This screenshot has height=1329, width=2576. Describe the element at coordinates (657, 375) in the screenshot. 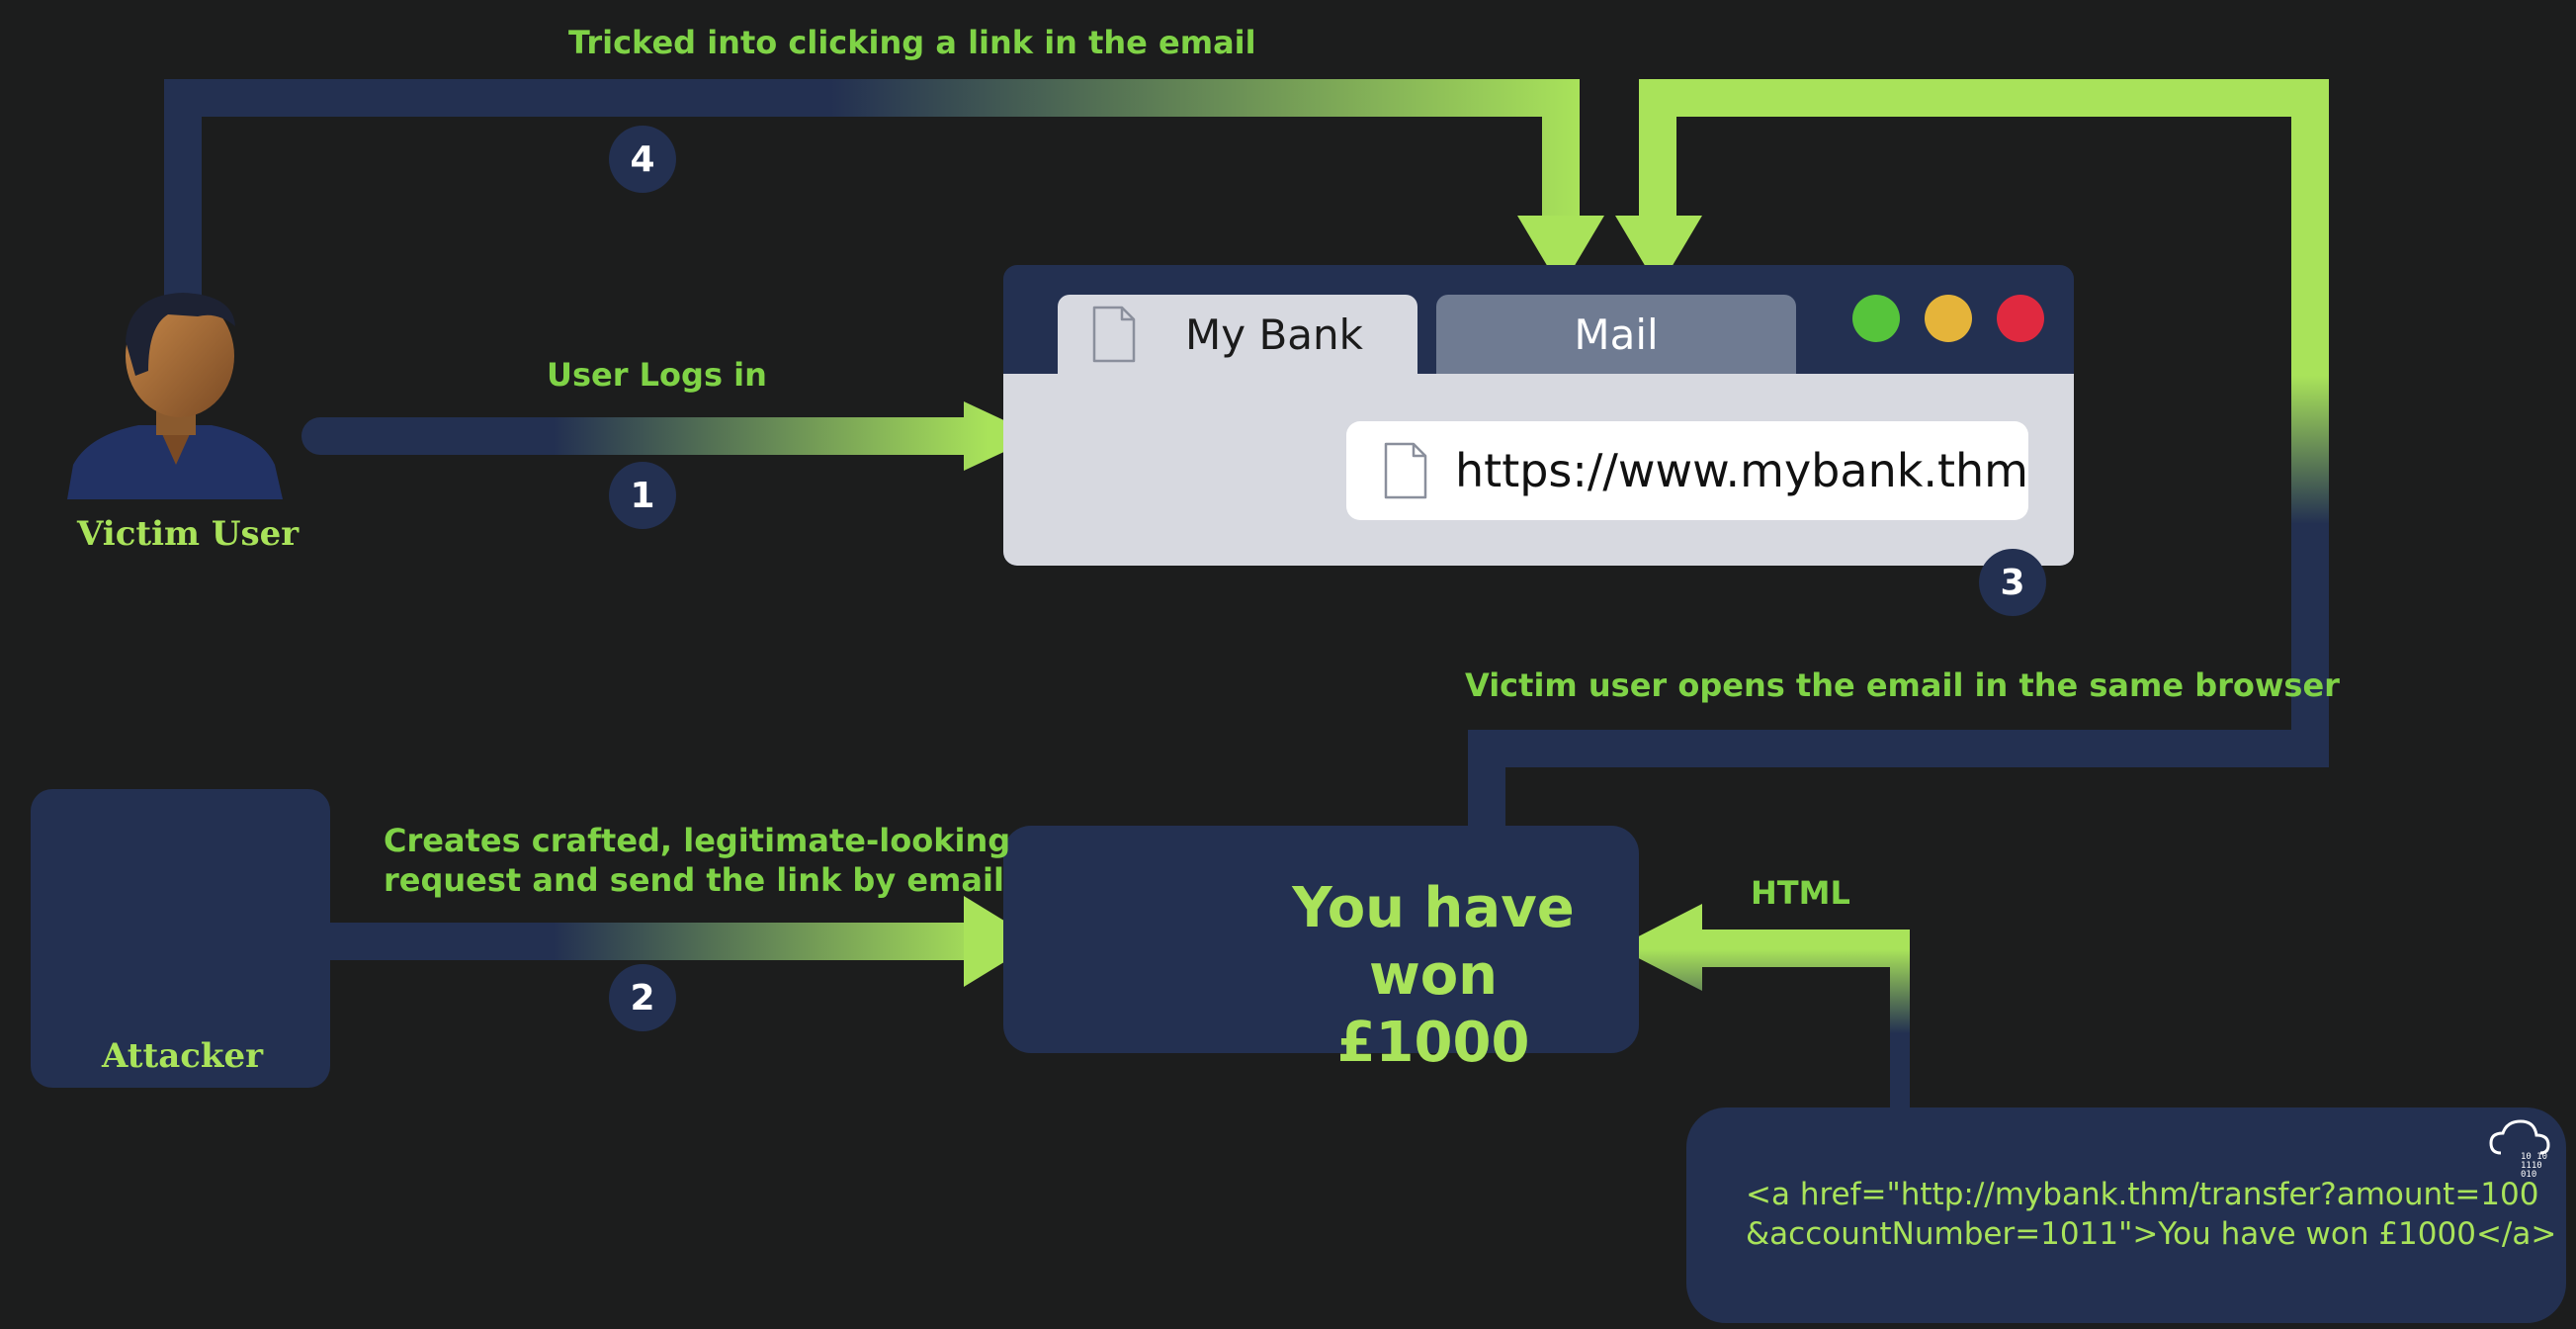

I see `label-step-1: User Logs in` at that location.